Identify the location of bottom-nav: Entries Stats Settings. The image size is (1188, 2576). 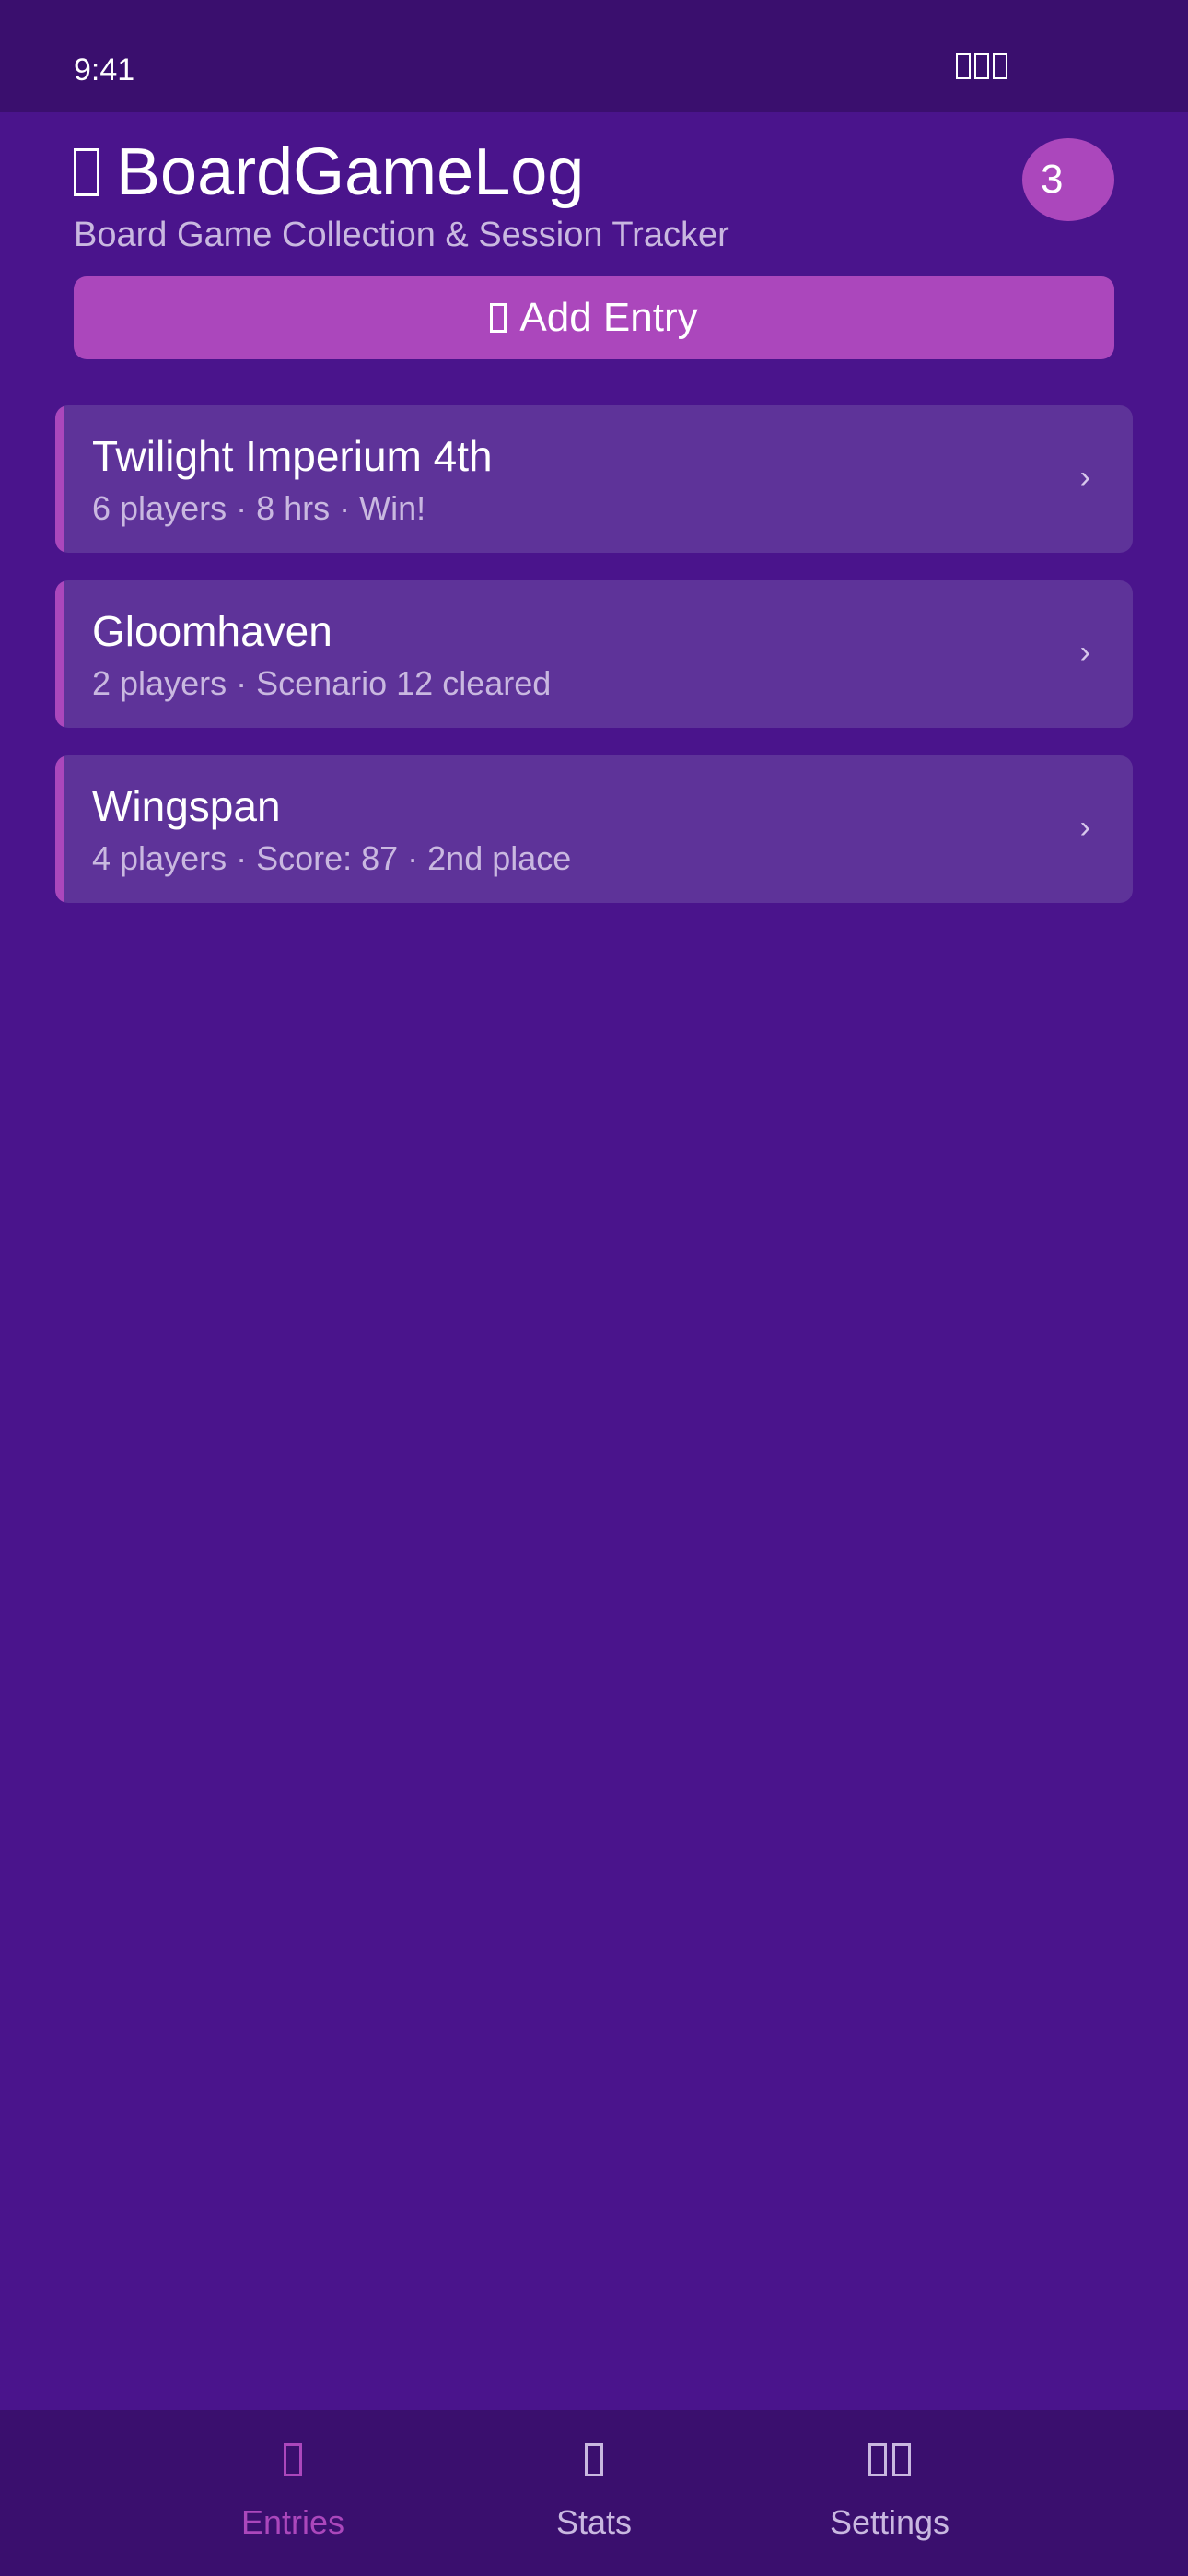
(594, 2493).